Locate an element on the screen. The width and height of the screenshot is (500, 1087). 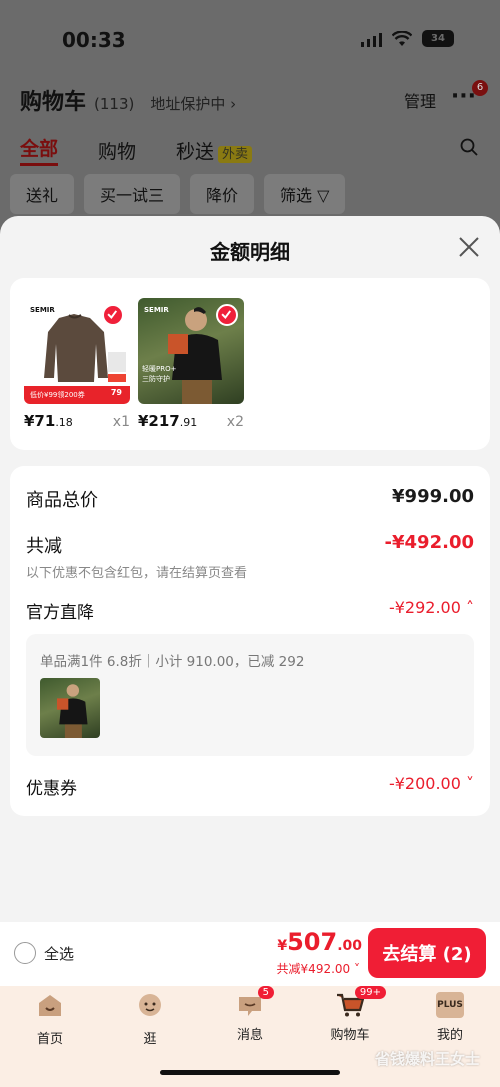
total-saved-toggle: 共减¥492.00 ˅ is located at coordinates (318, 968).